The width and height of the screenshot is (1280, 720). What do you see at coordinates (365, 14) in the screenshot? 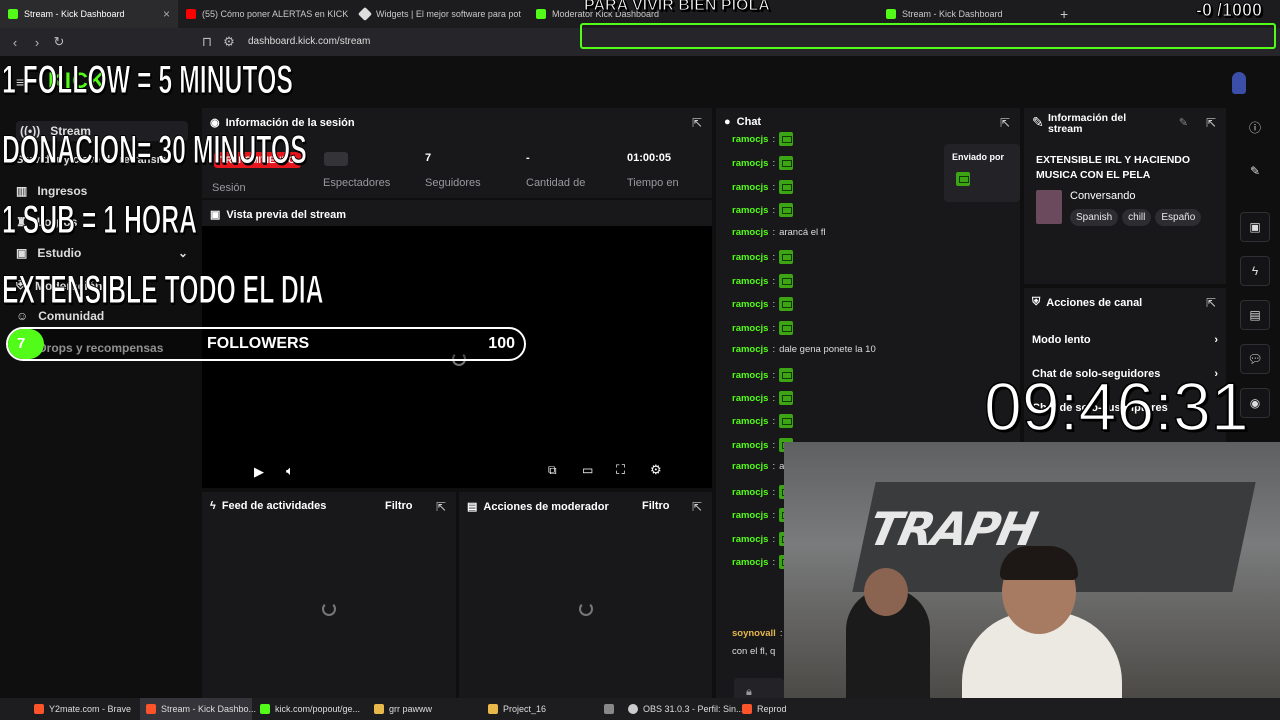
I see `widgets-icon` at bounding box center [365, 14].